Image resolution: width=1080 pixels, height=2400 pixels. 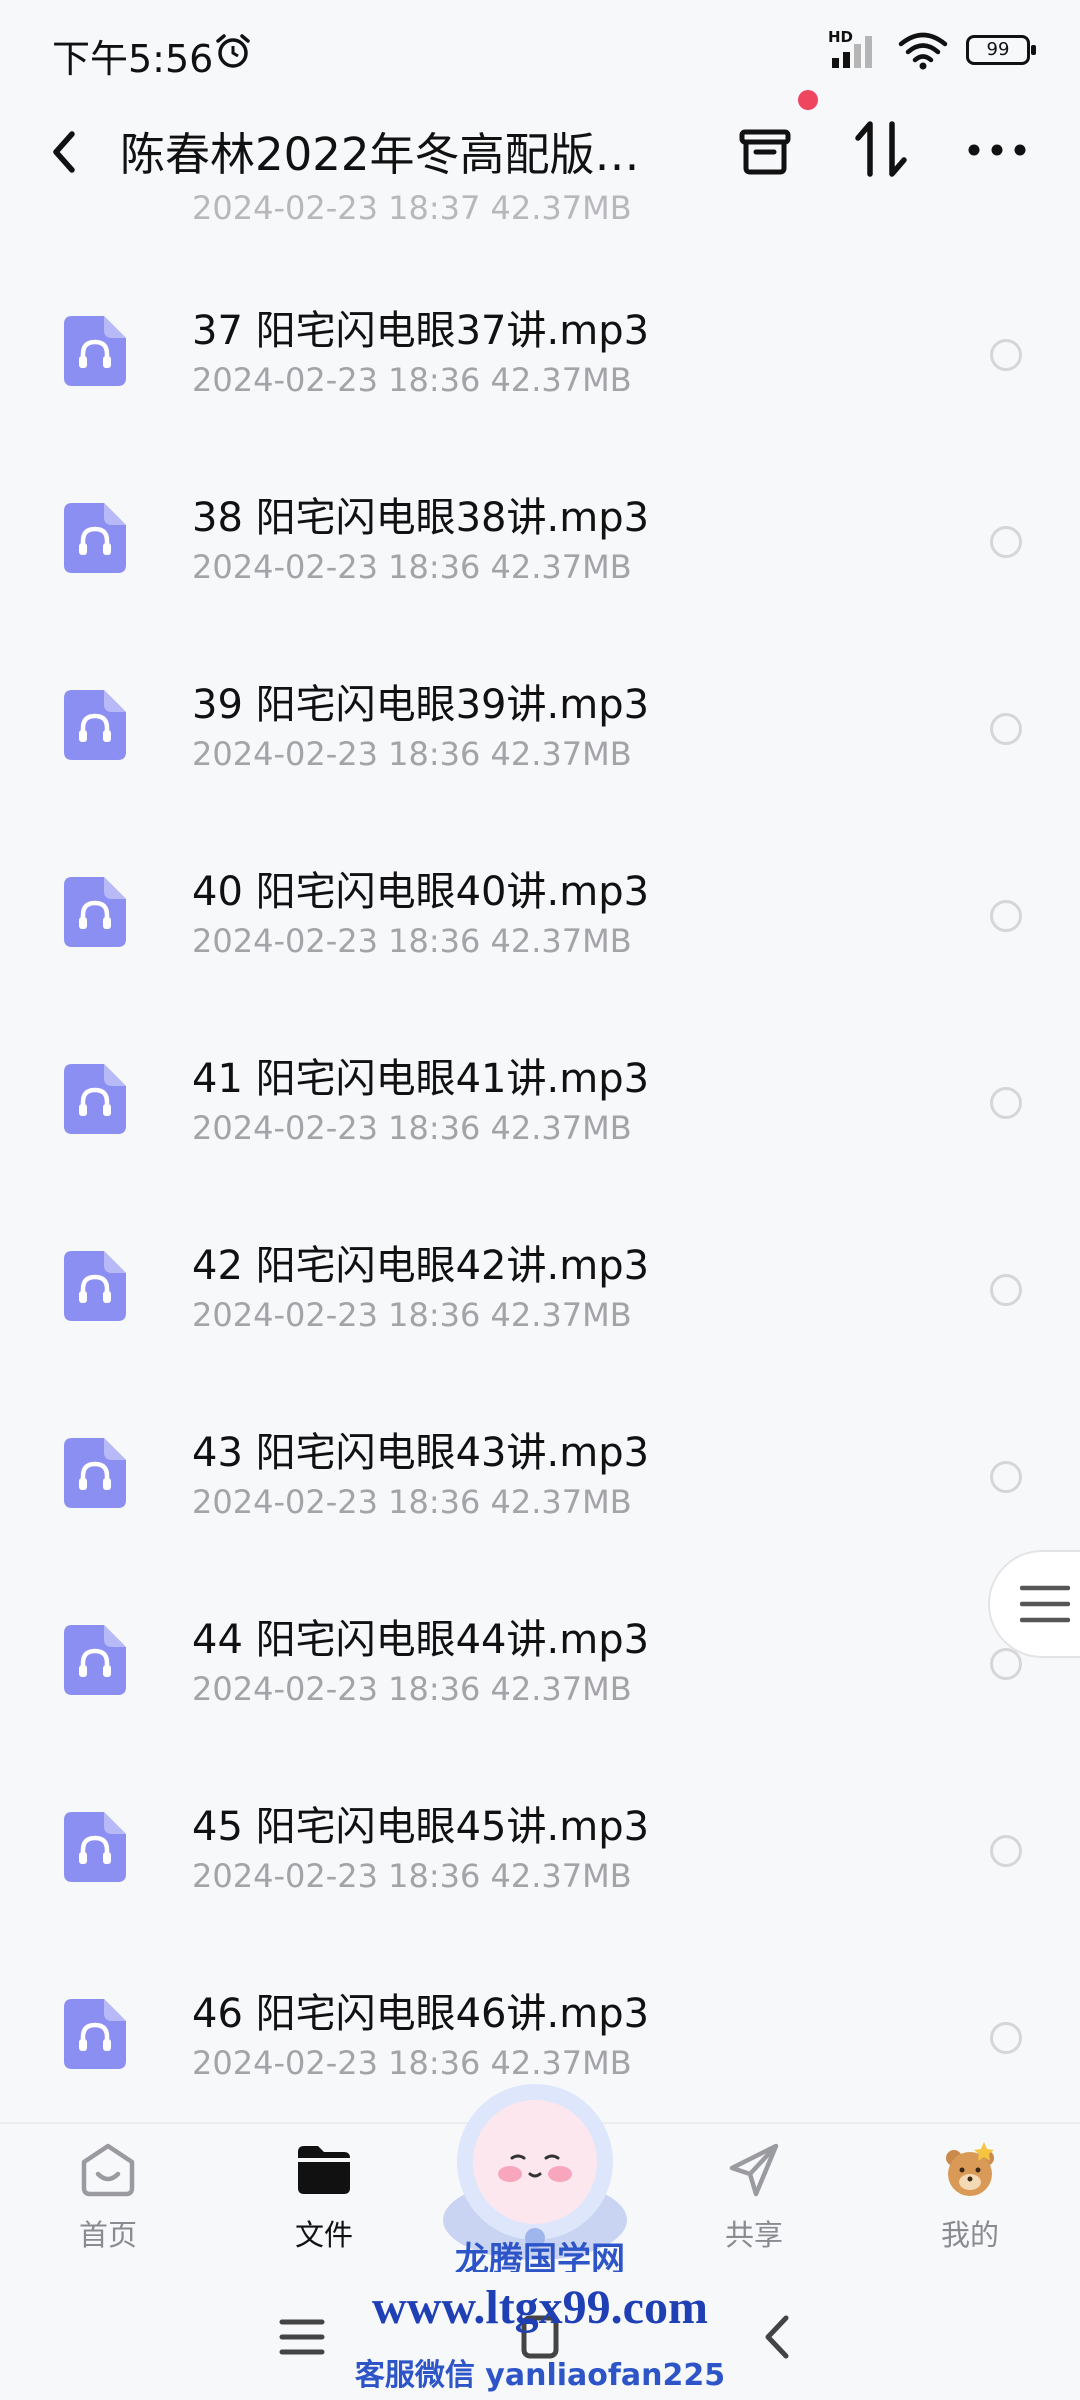 I want to click on battery-icon: 99, so click(x=1001, y=50).